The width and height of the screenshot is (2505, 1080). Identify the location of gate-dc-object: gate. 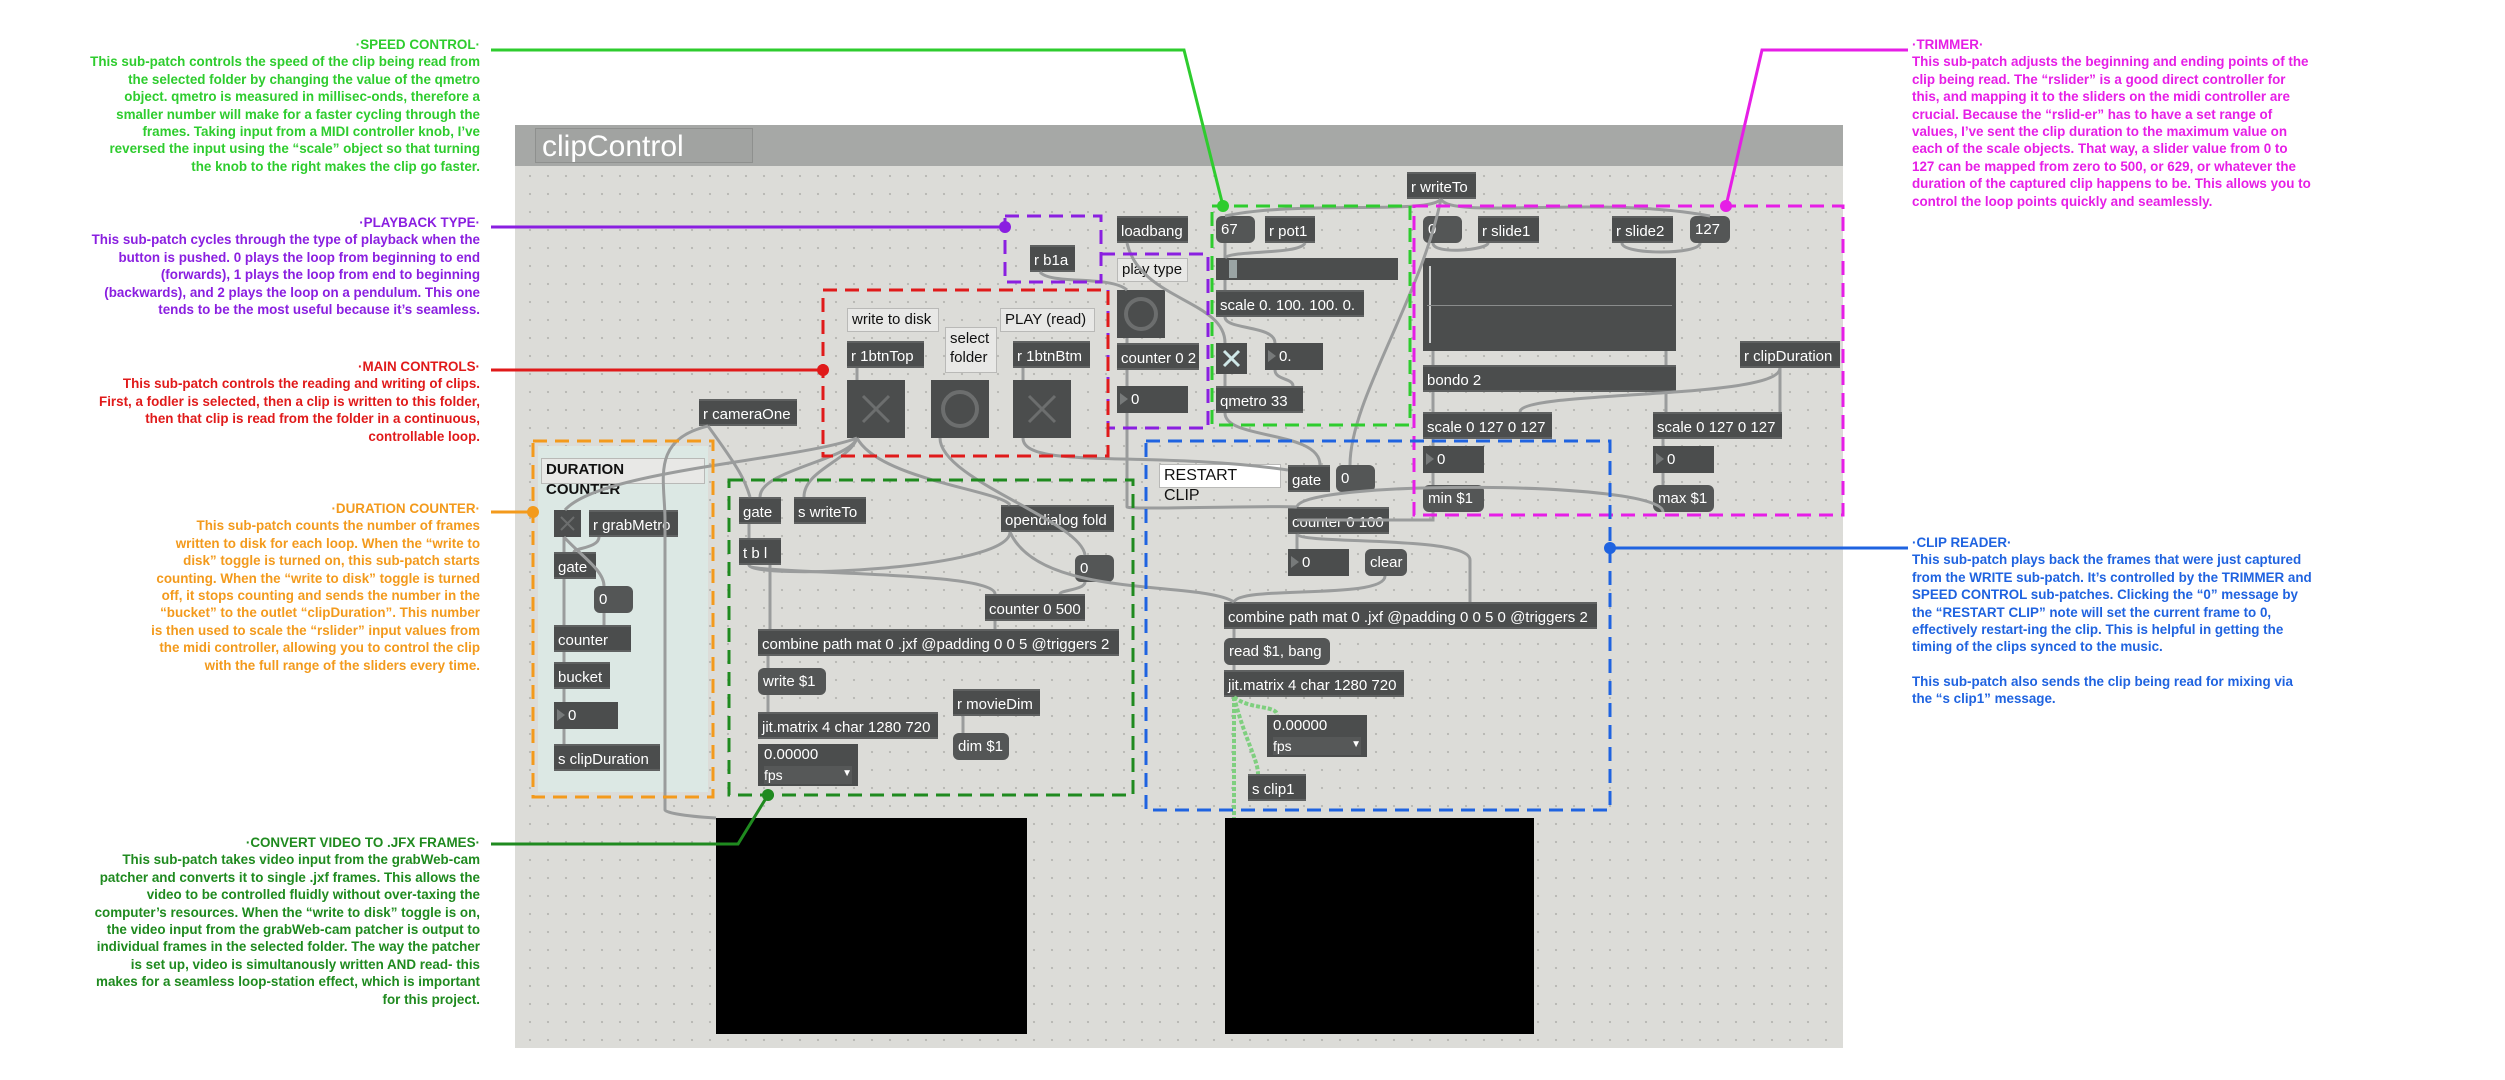
(575, 565).